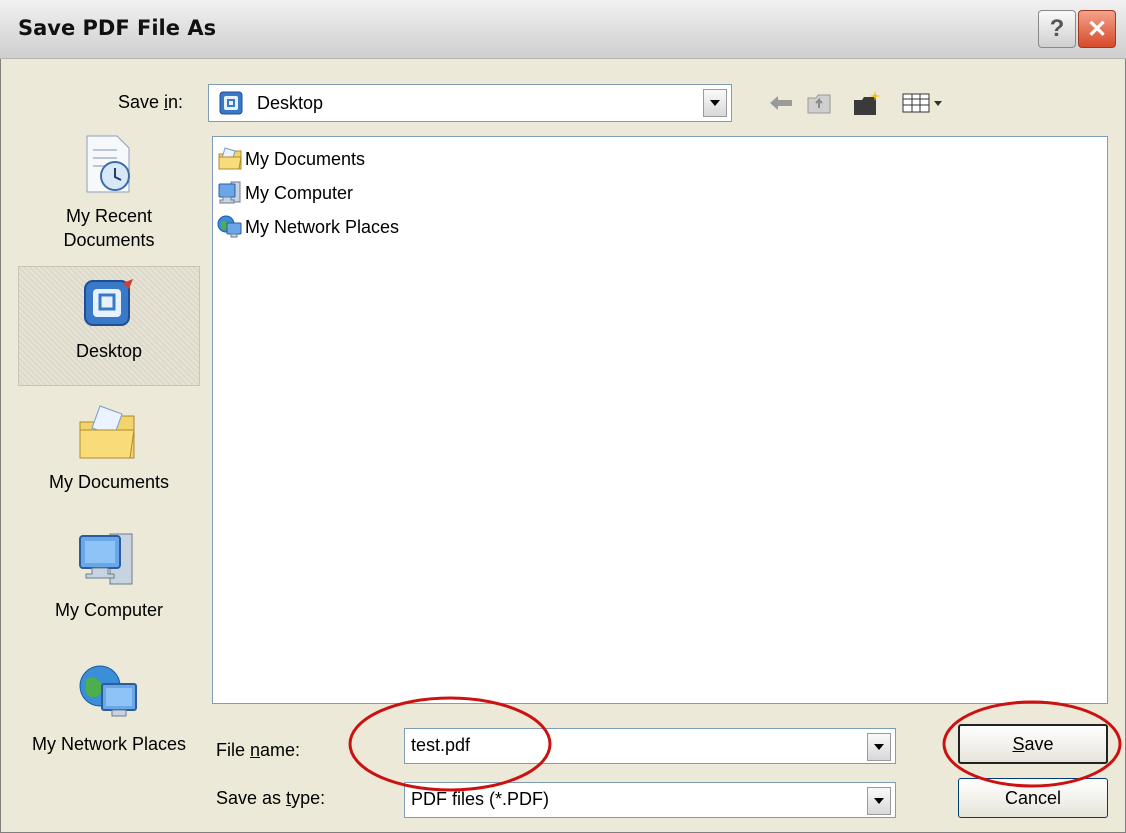 This screenshot has width=1126, height=833. I want to click on help-icon: ?, so click(1057, 28).